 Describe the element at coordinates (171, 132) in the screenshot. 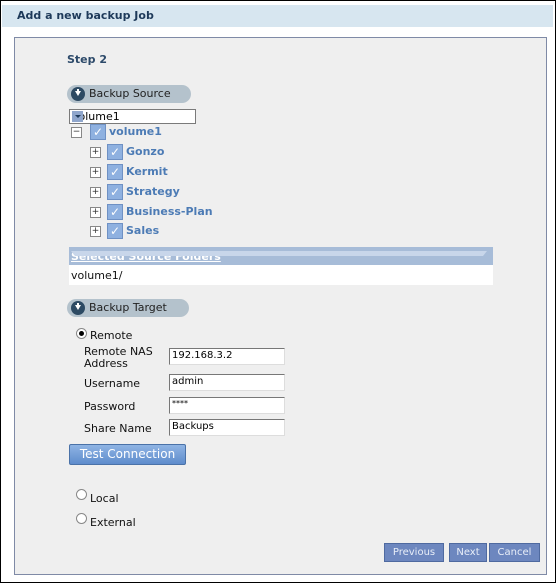

I see `tree-node-root: − ✓ volume1` at that location.